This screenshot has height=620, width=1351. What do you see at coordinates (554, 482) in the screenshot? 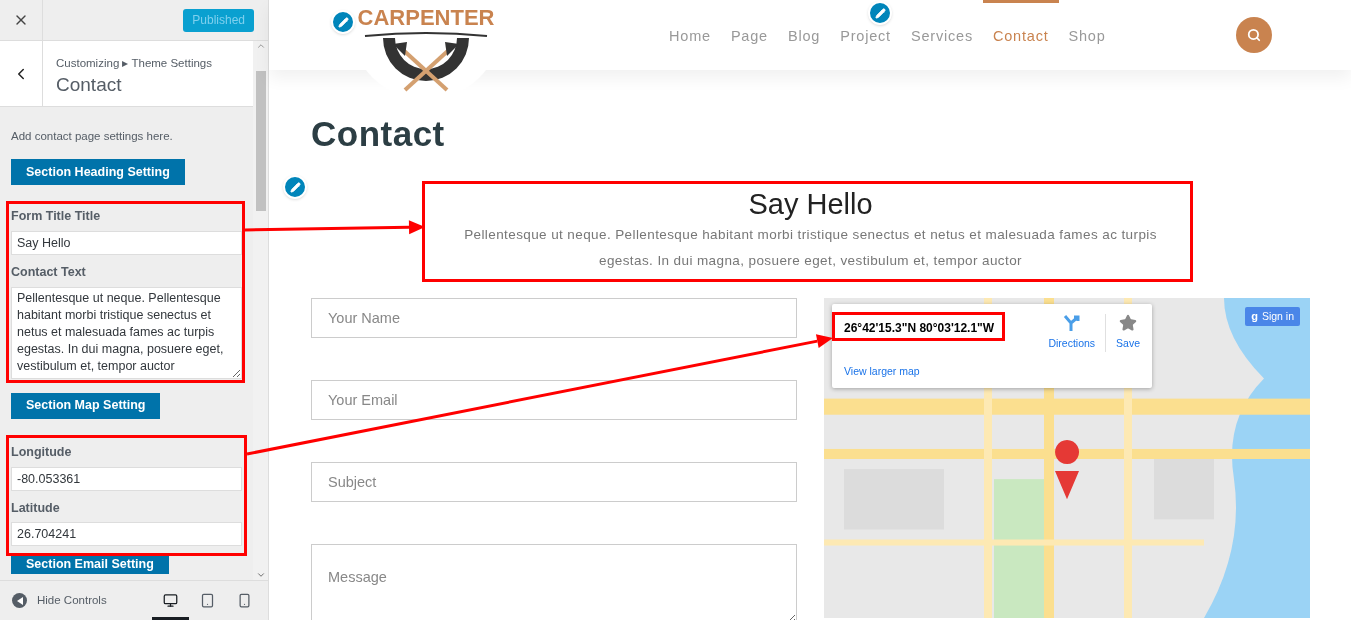
I see `input-field: Subject` at bounding box center [554, 482].